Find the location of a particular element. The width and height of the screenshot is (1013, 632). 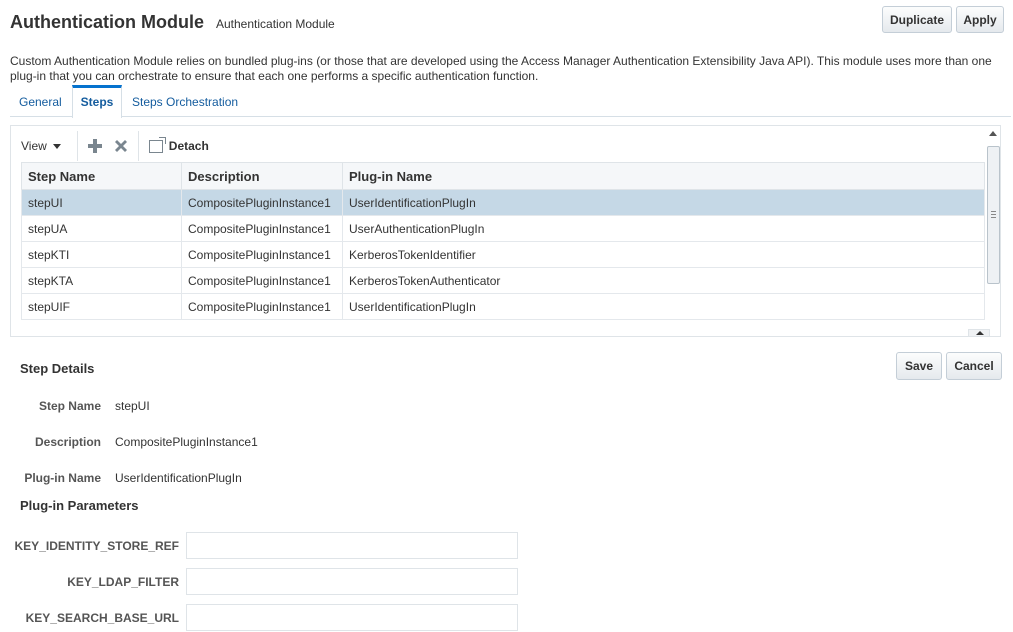

table-toolbar: View Detach is located at coordinates (115, 146).